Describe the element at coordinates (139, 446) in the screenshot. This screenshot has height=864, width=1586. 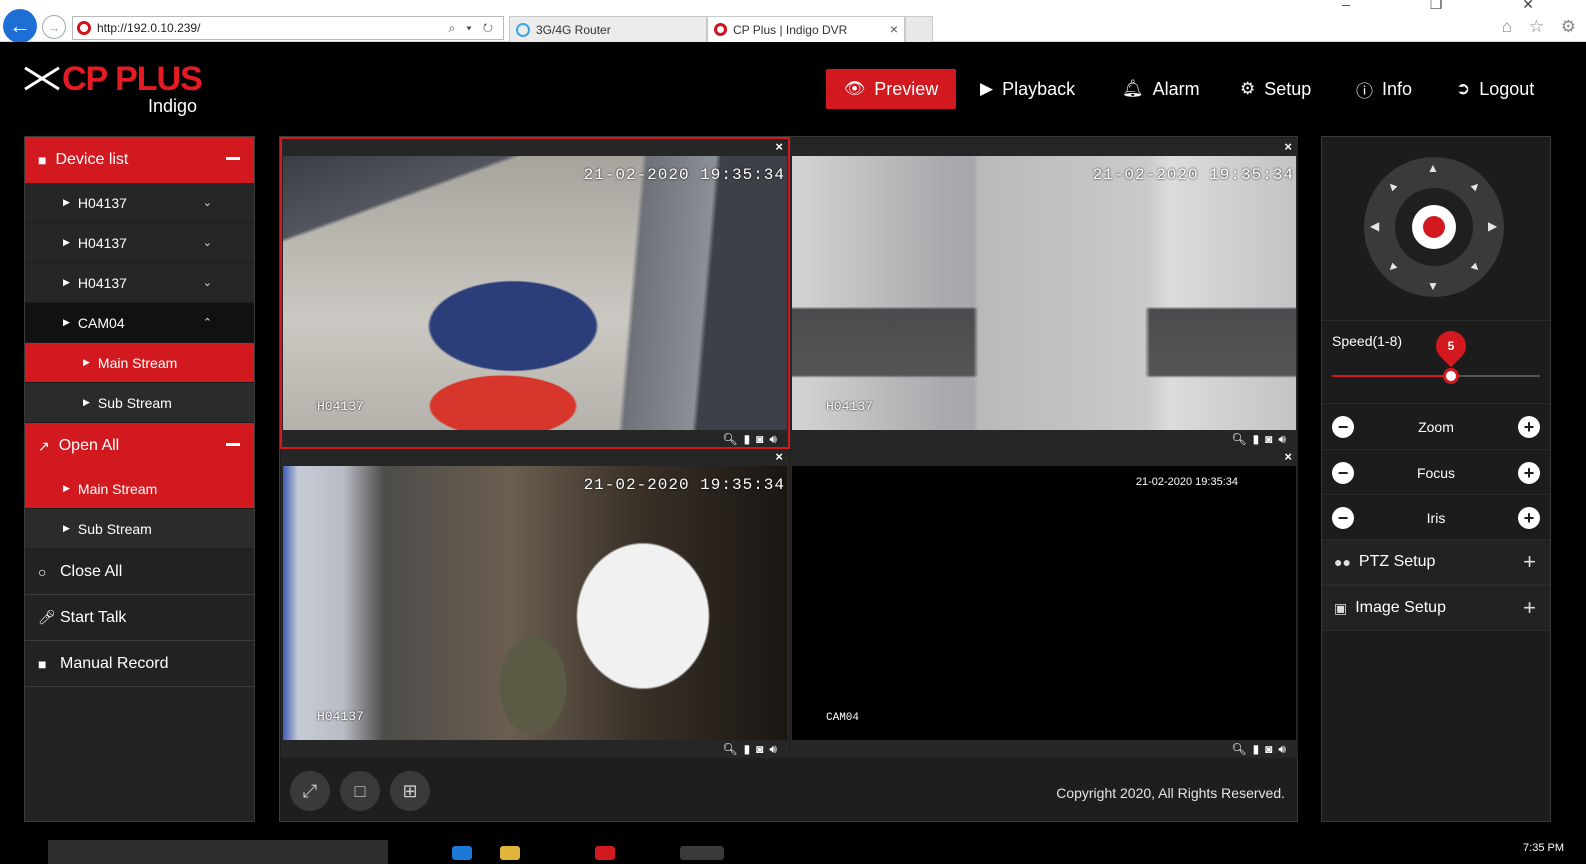
I see `open-all-header: ↗ Open All` at that location.